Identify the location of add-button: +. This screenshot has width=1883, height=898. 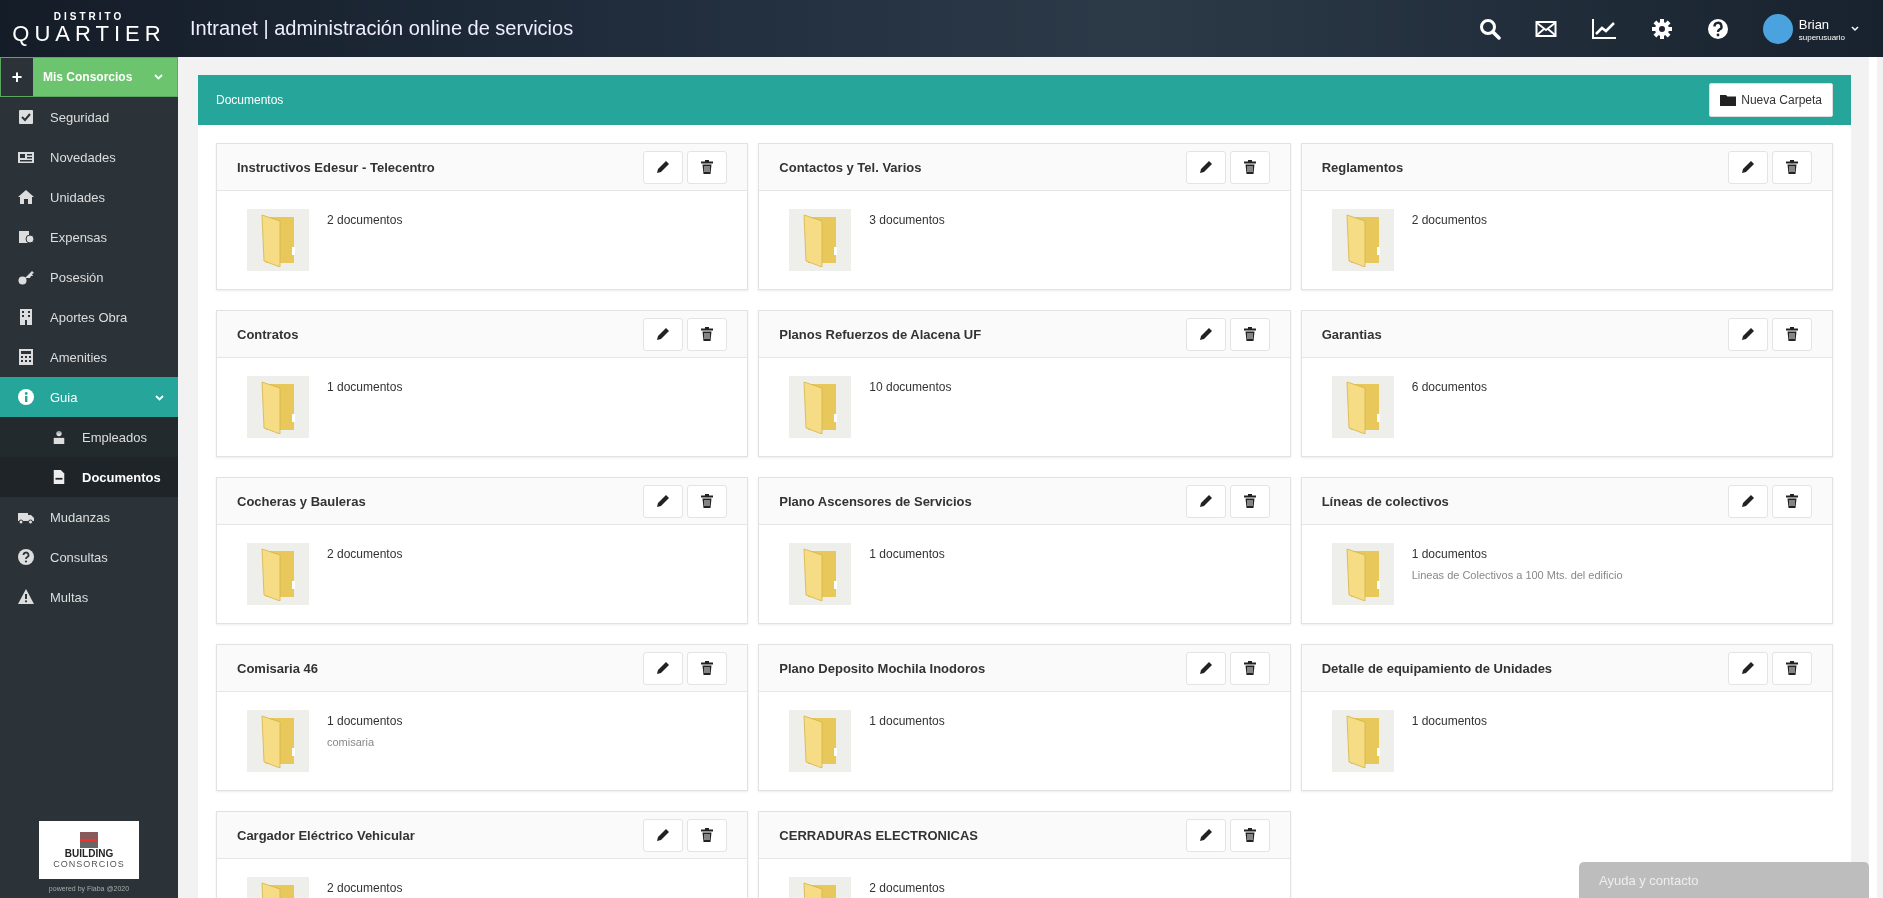
(17, 77).